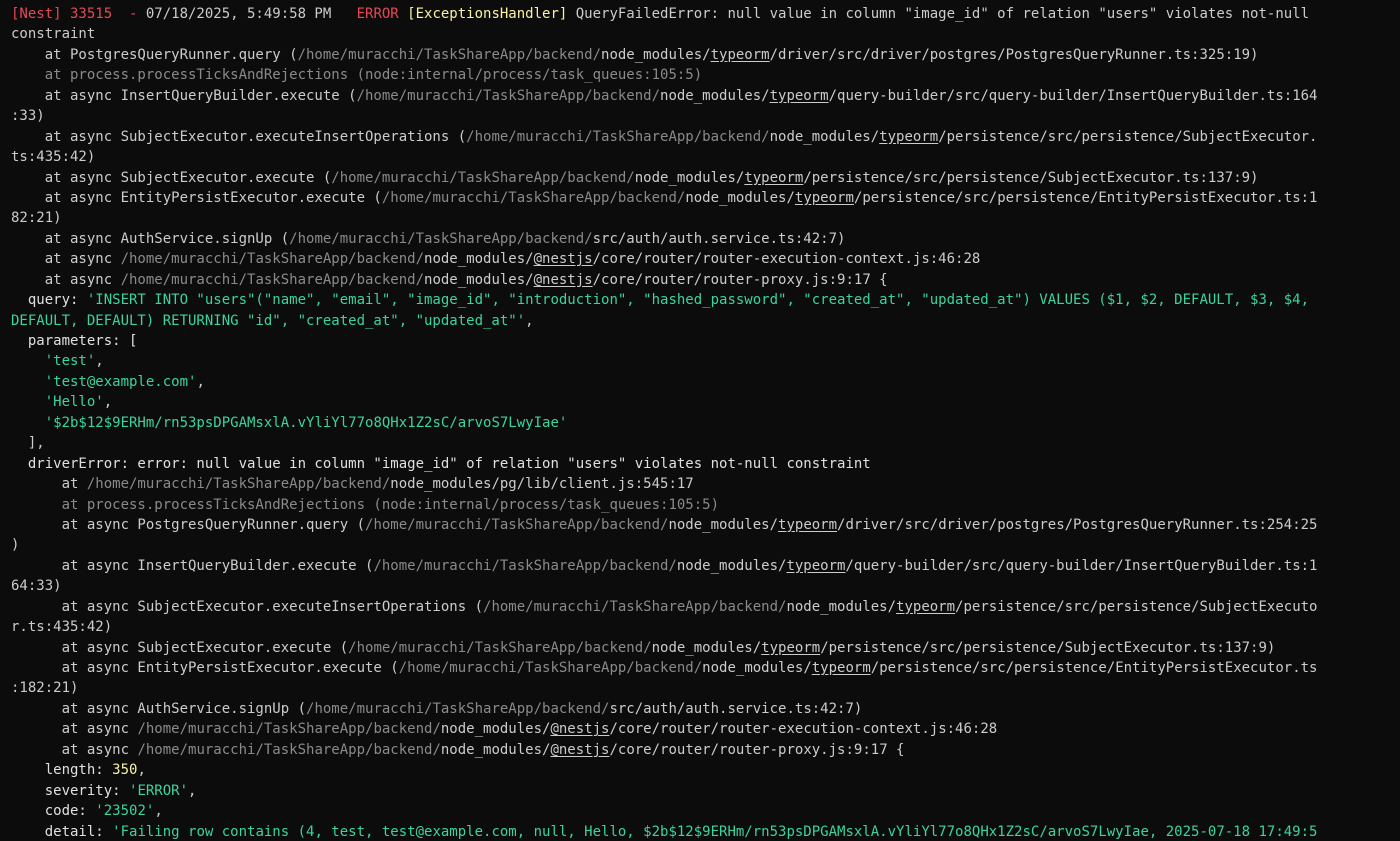  I want to click on terminal-text-segment: code:, so click(53, 811).